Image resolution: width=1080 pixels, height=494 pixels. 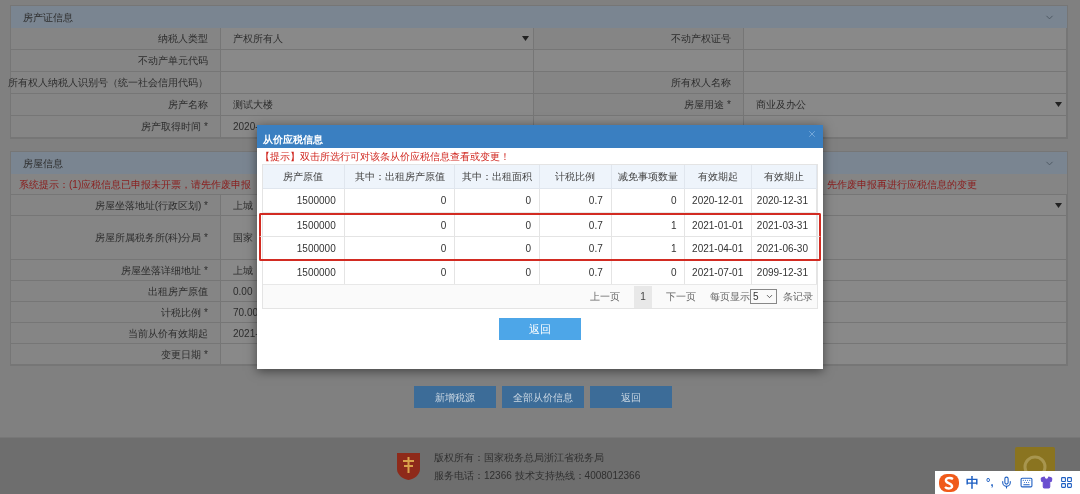 I want to click on input-mode-toggle: 中, so click(x=972, y=482).